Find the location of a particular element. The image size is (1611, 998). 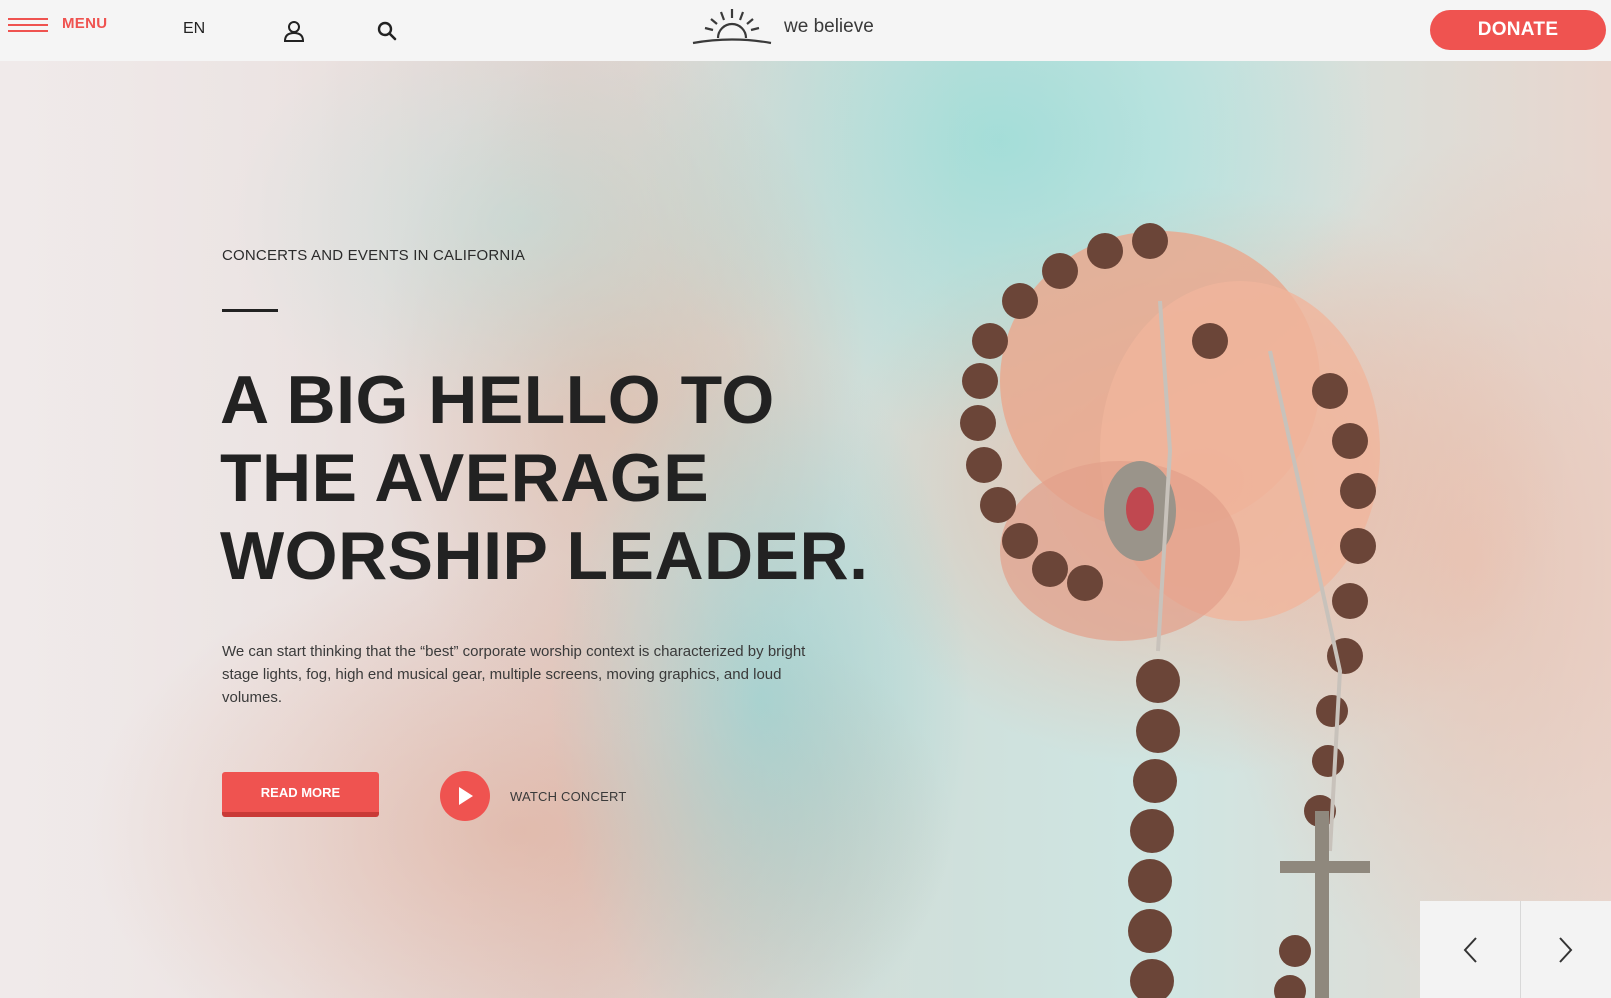

sunrise-logo-icon is located at coordinates (732, 27).